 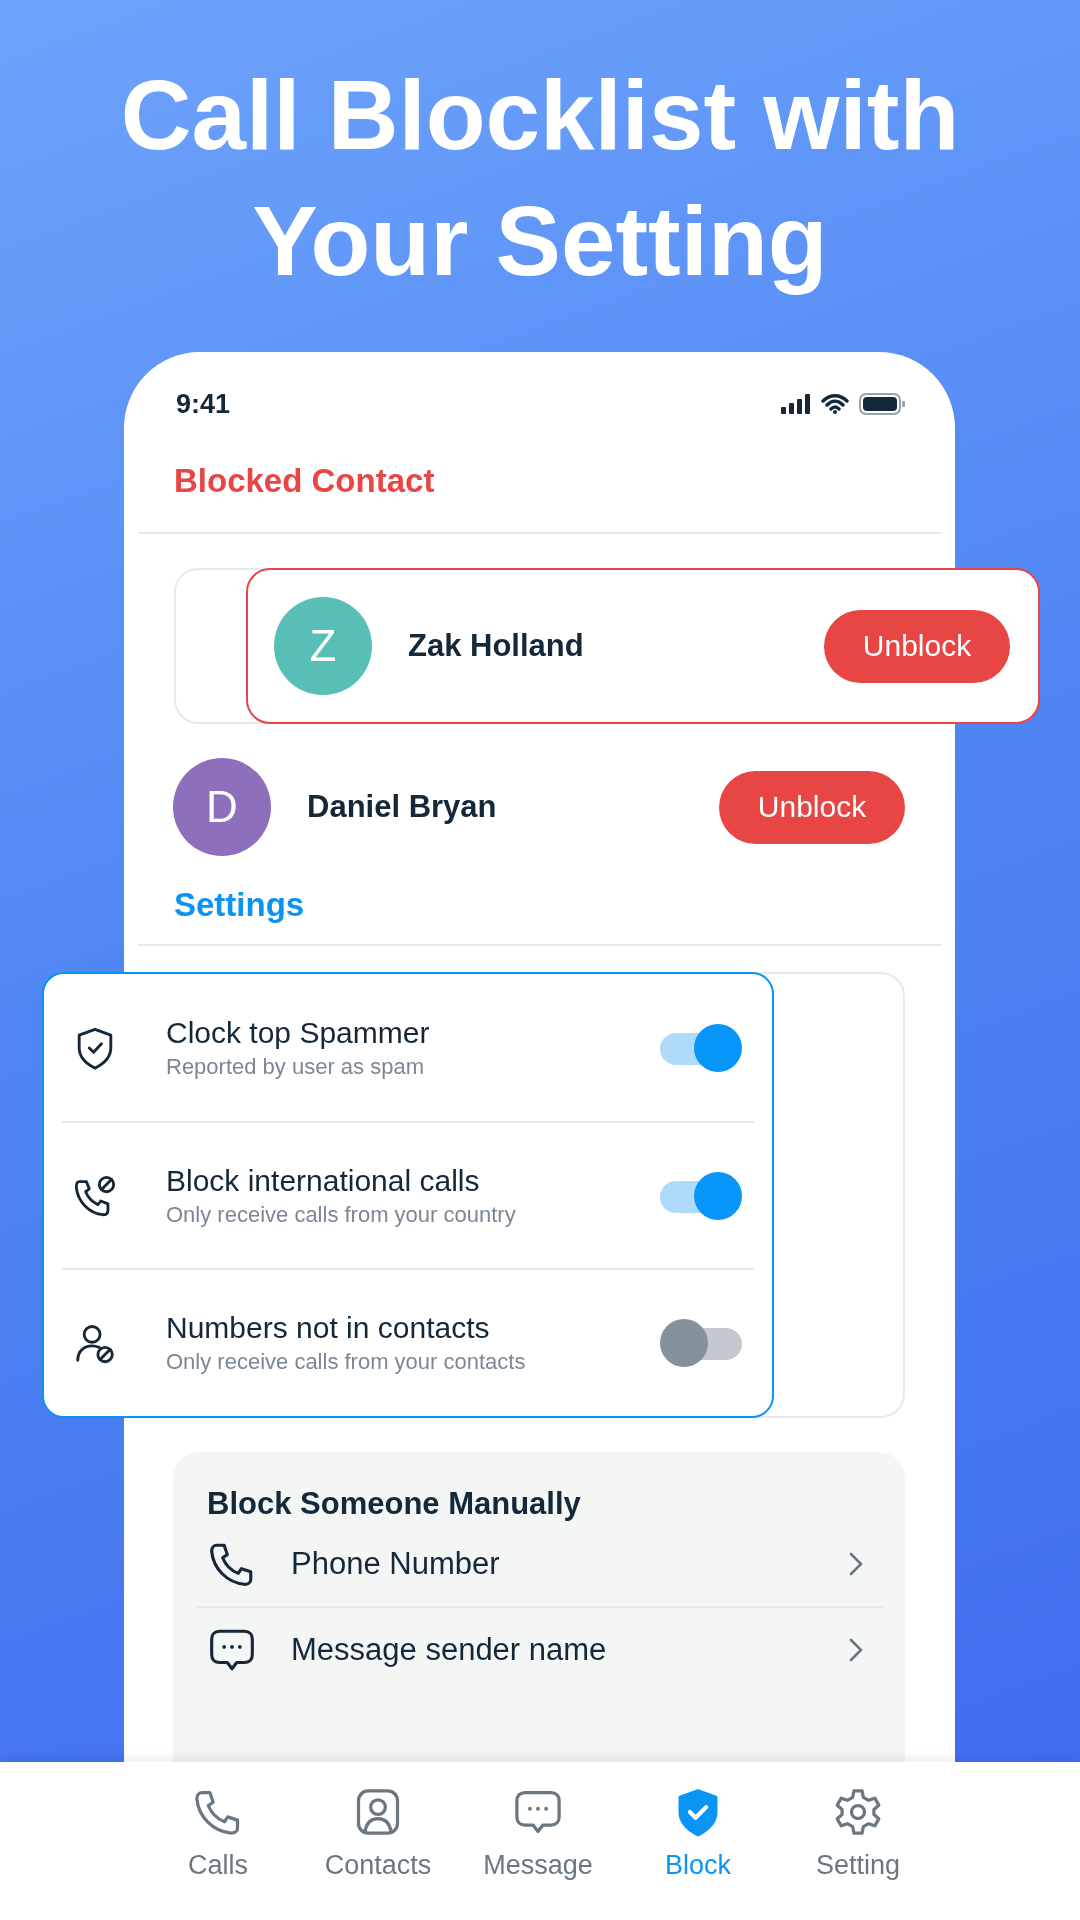 What do you see at coordinates (328, 1327) in the screenshot?
I see `setting-title: Numbers not in contacts` at bounding box center [328, 1327].